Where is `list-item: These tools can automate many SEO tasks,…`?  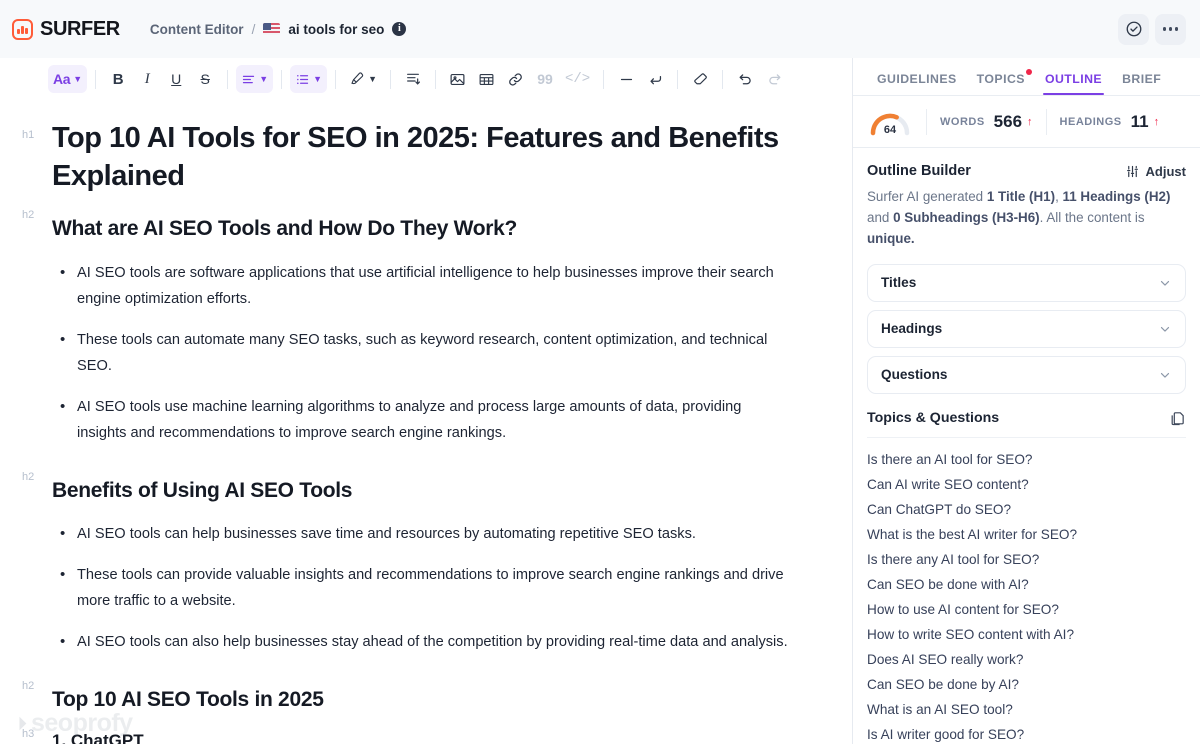 list-item: These tools can automate many SEO tasks,… is located at coordinates (422, 353).